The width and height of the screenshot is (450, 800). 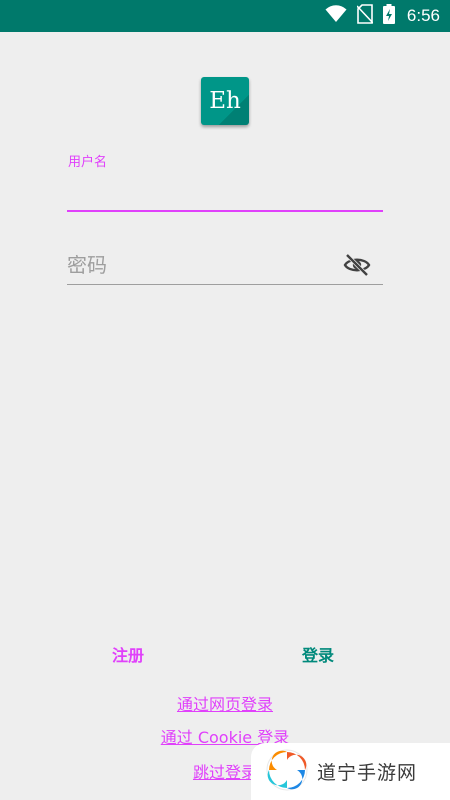 I want to click on logo-text: Eh, so click(x=225, y=101).